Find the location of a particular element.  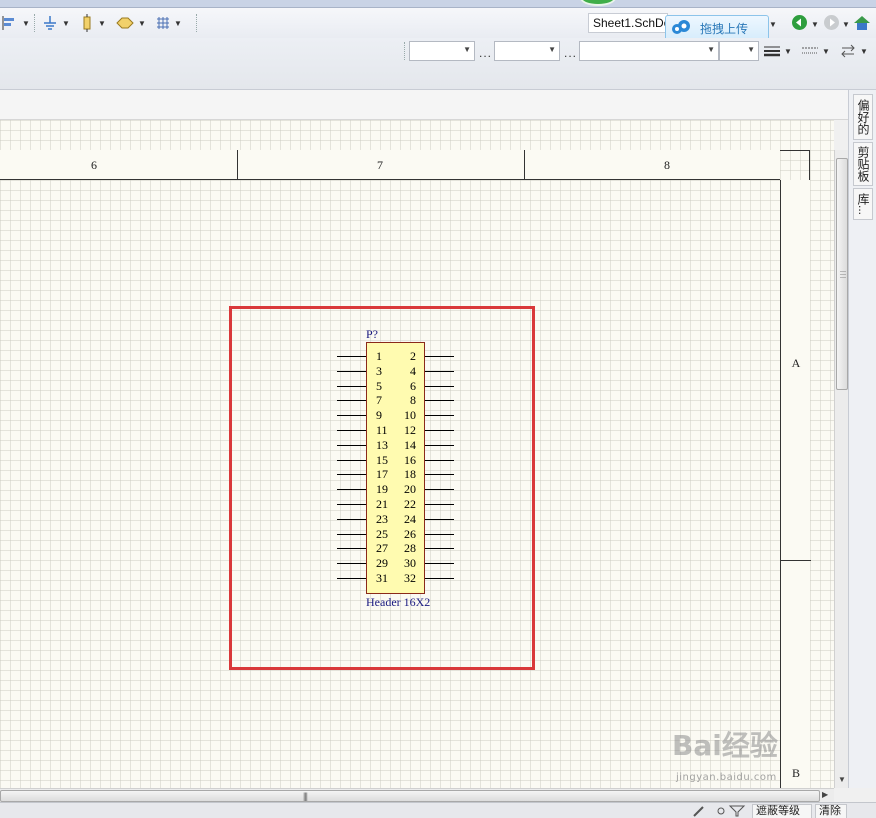

vertical-scrollbar: — — — ▼ is located at coordinates (841, 469).